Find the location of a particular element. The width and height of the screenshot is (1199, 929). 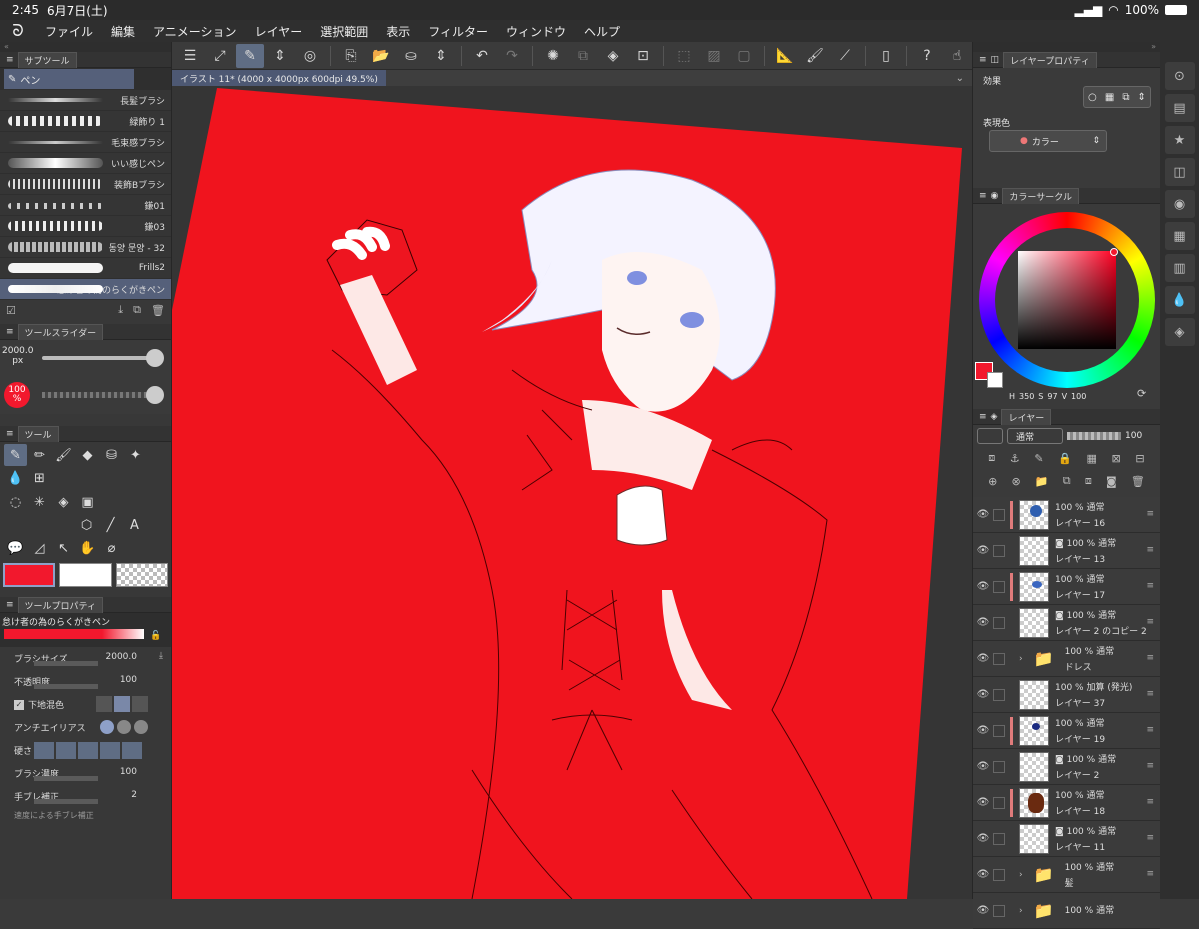

clip-icon: ⧈ is located at coordinates (991, 458).